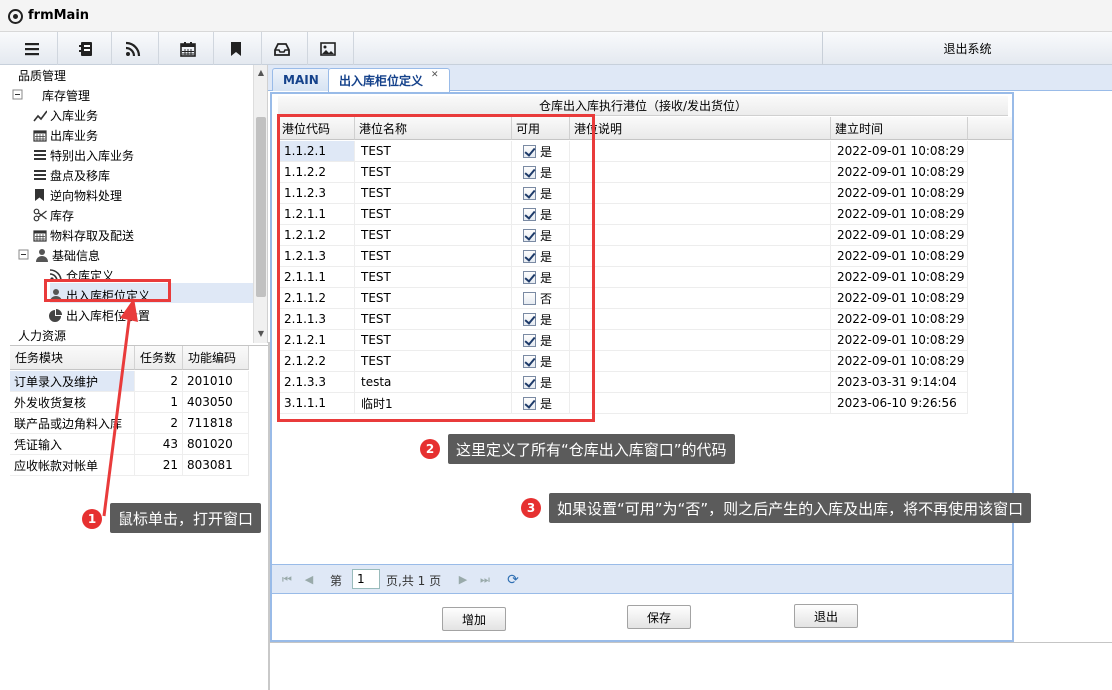 The image size is (1112, 690). Describe the element at coordinates (216, 358) in the screenshot. I see `task-grid-header-code: 功能编码` at that location.